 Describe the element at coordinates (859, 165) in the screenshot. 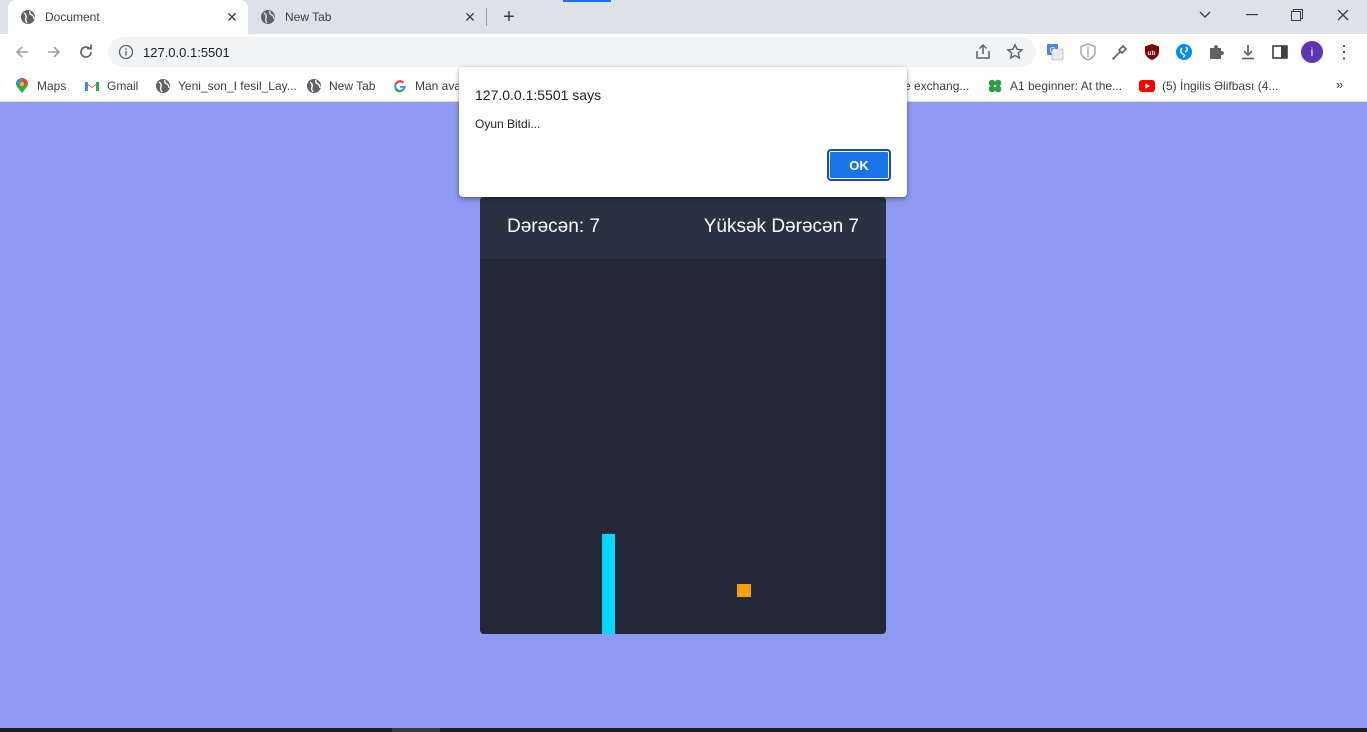

I see `ok-button: OK` at that location.